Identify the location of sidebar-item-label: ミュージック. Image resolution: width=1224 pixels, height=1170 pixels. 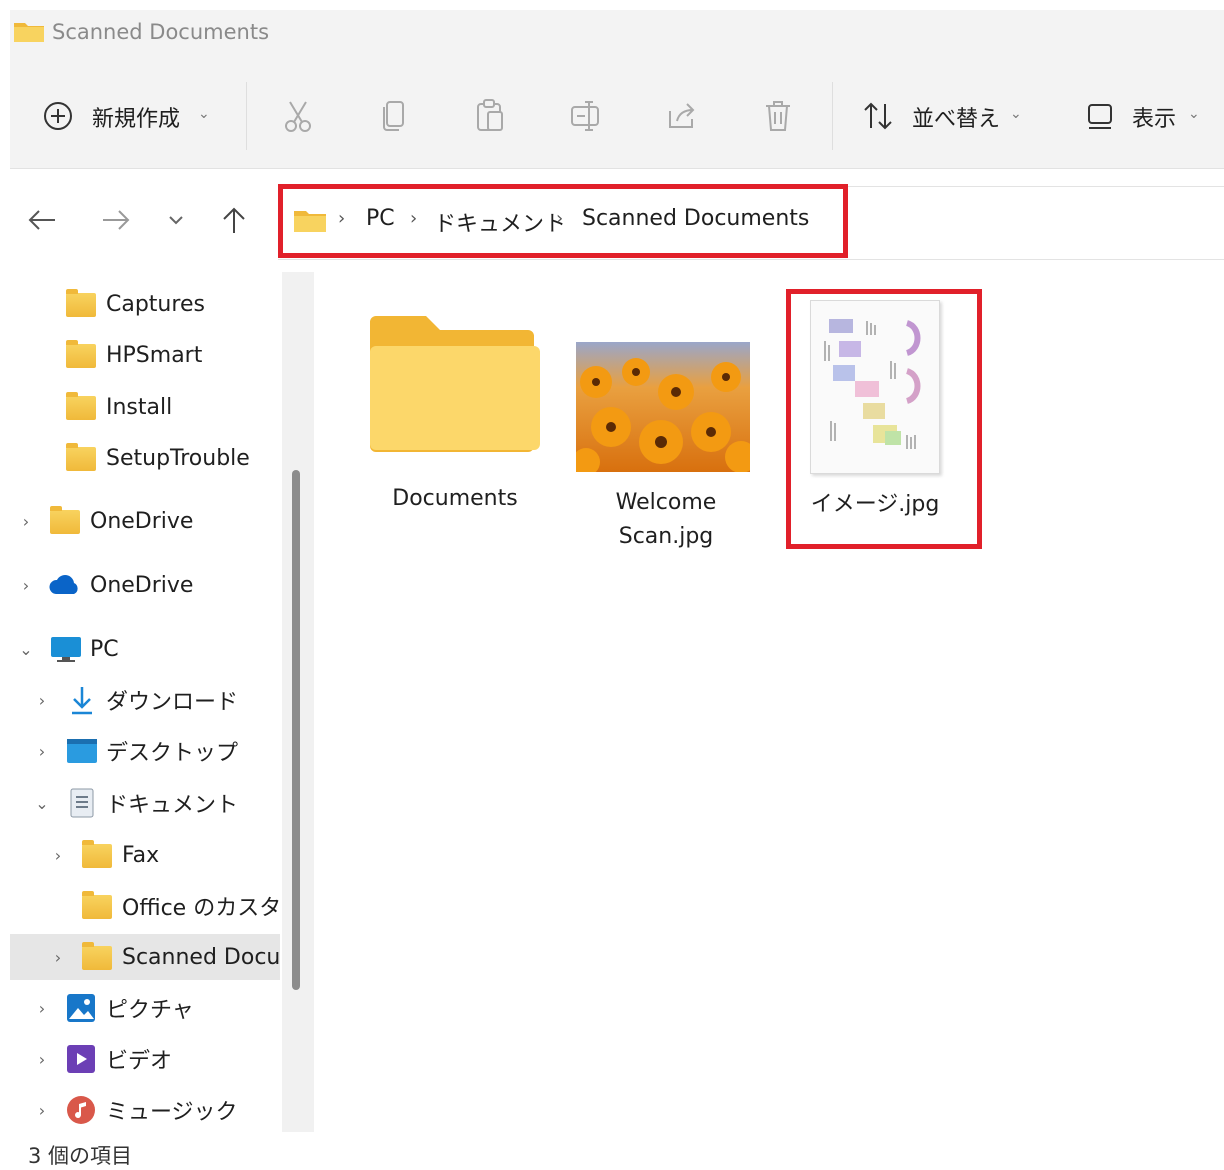
(172, 1112).